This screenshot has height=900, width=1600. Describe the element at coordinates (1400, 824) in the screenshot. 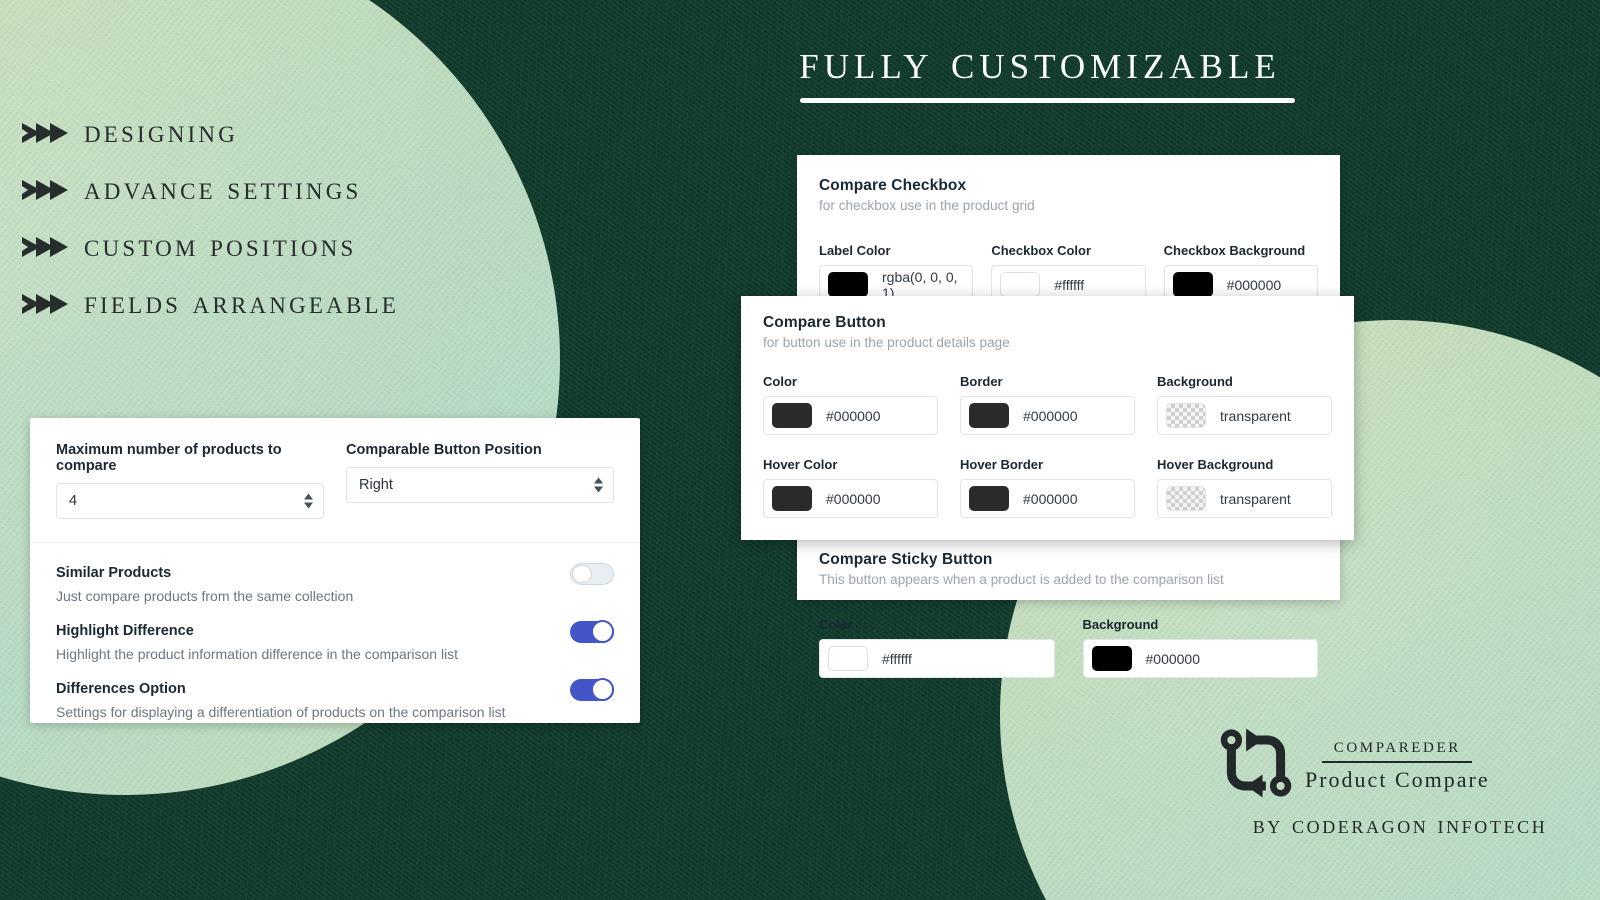

I see `brand-credit: By CodeRagon Infotech` at that location.